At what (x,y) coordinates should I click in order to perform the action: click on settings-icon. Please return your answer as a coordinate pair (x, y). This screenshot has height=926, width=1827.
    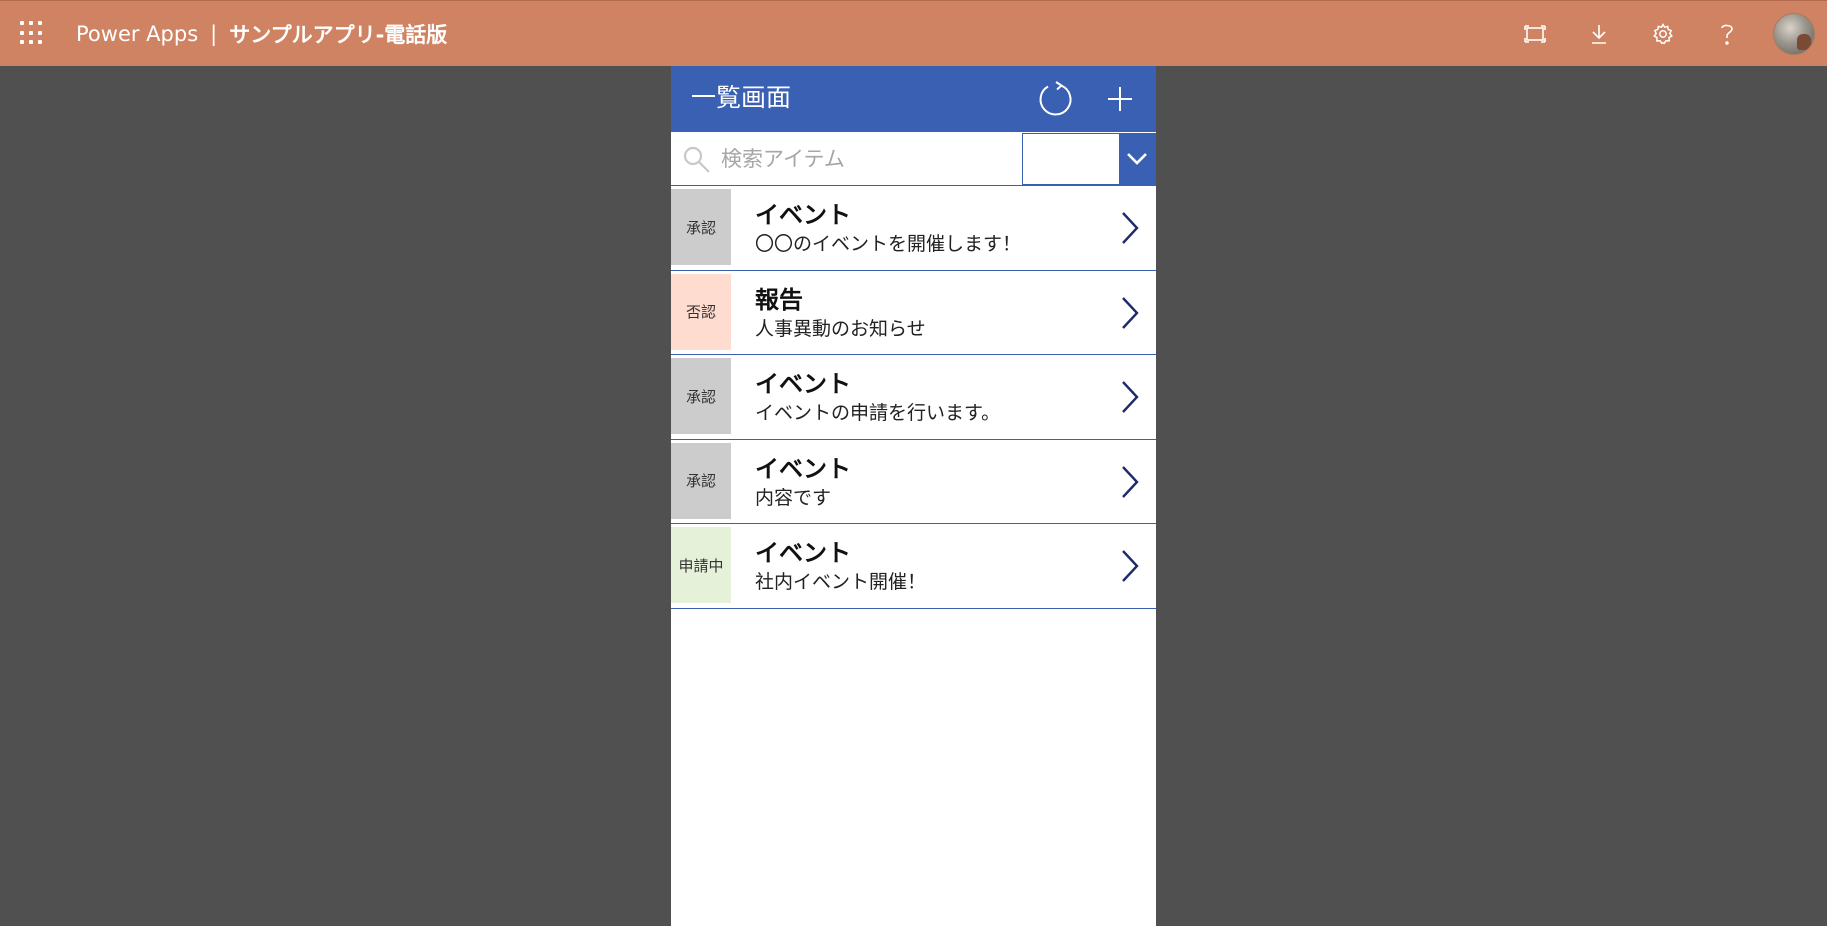
    Looking at the image, I should click on (1663, 34).